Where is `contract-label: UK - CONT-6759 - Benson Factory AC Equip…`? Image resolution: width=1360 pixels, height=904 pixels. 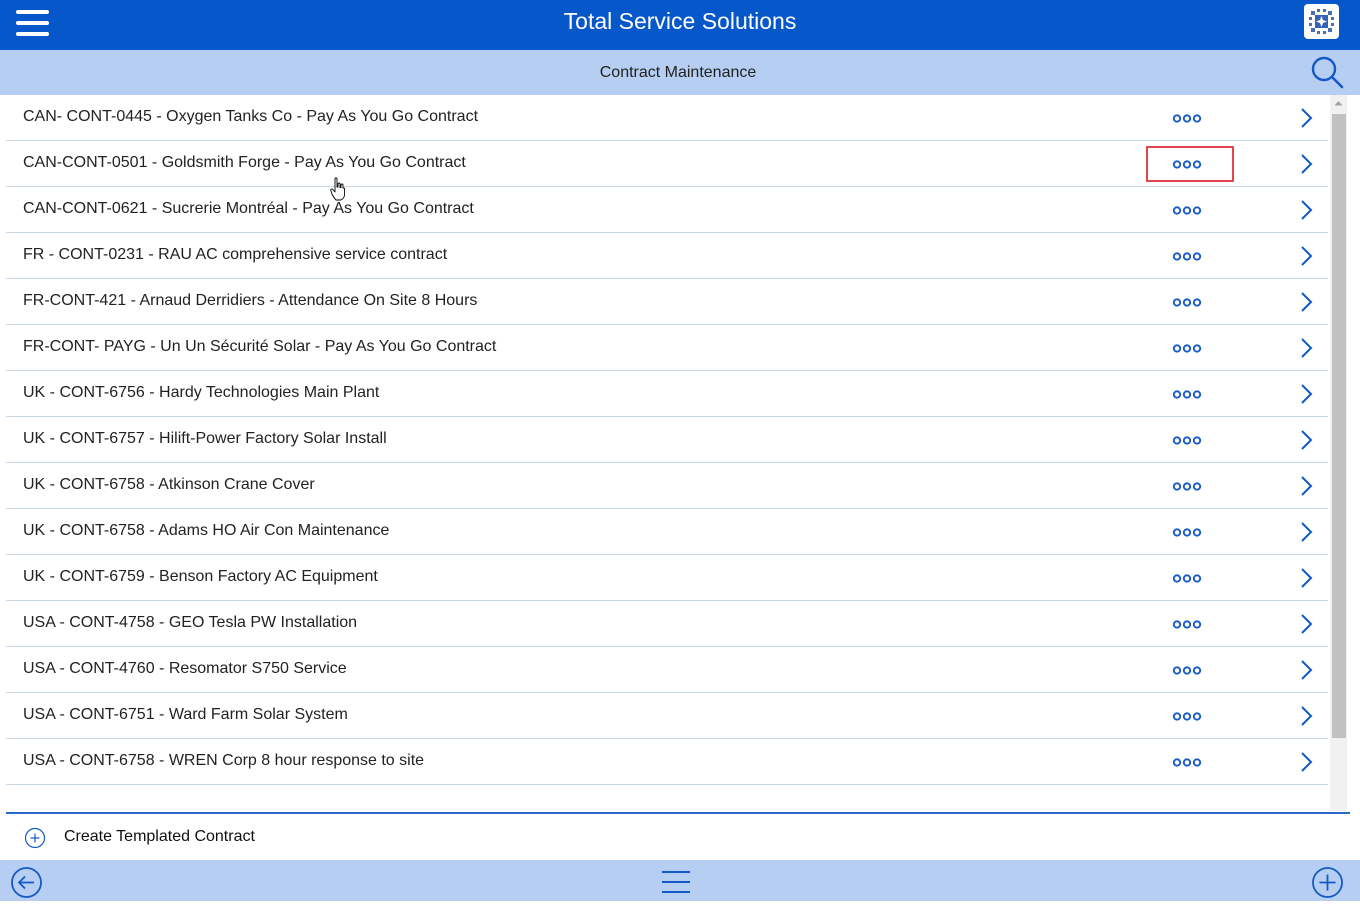
contract-label: UK - CONT-6759 - Benson Factory AC Equip… is located at coordinates (200, 576).